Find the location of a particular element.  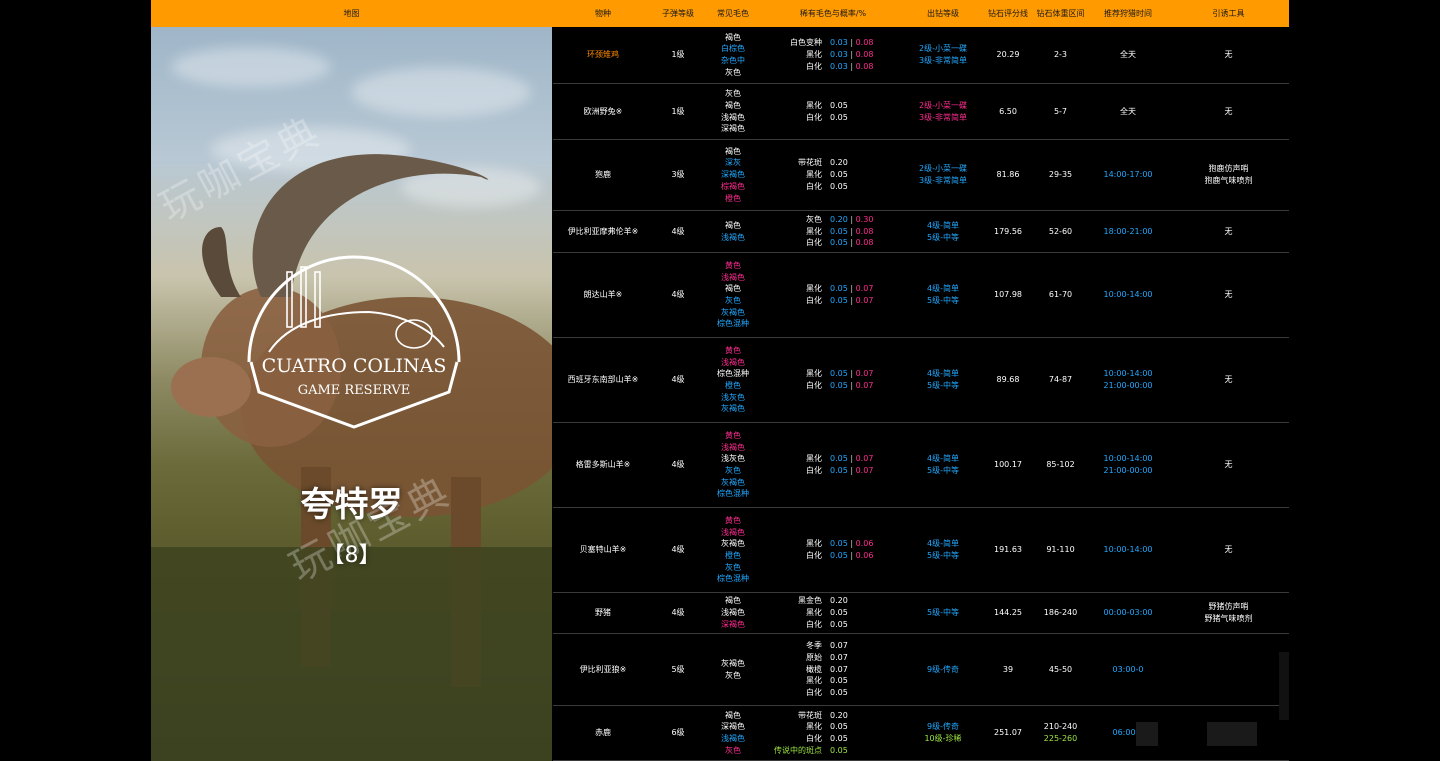

rare-fur-line: 带花斑 0.20 is located at coordinates (828, 163).